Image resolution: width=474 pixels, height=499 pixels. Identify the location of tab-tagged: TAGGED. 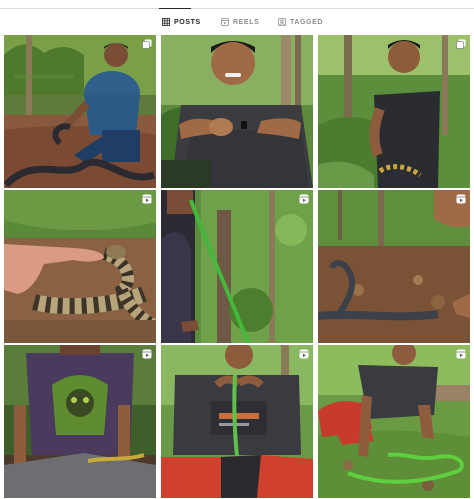
(300, 22).